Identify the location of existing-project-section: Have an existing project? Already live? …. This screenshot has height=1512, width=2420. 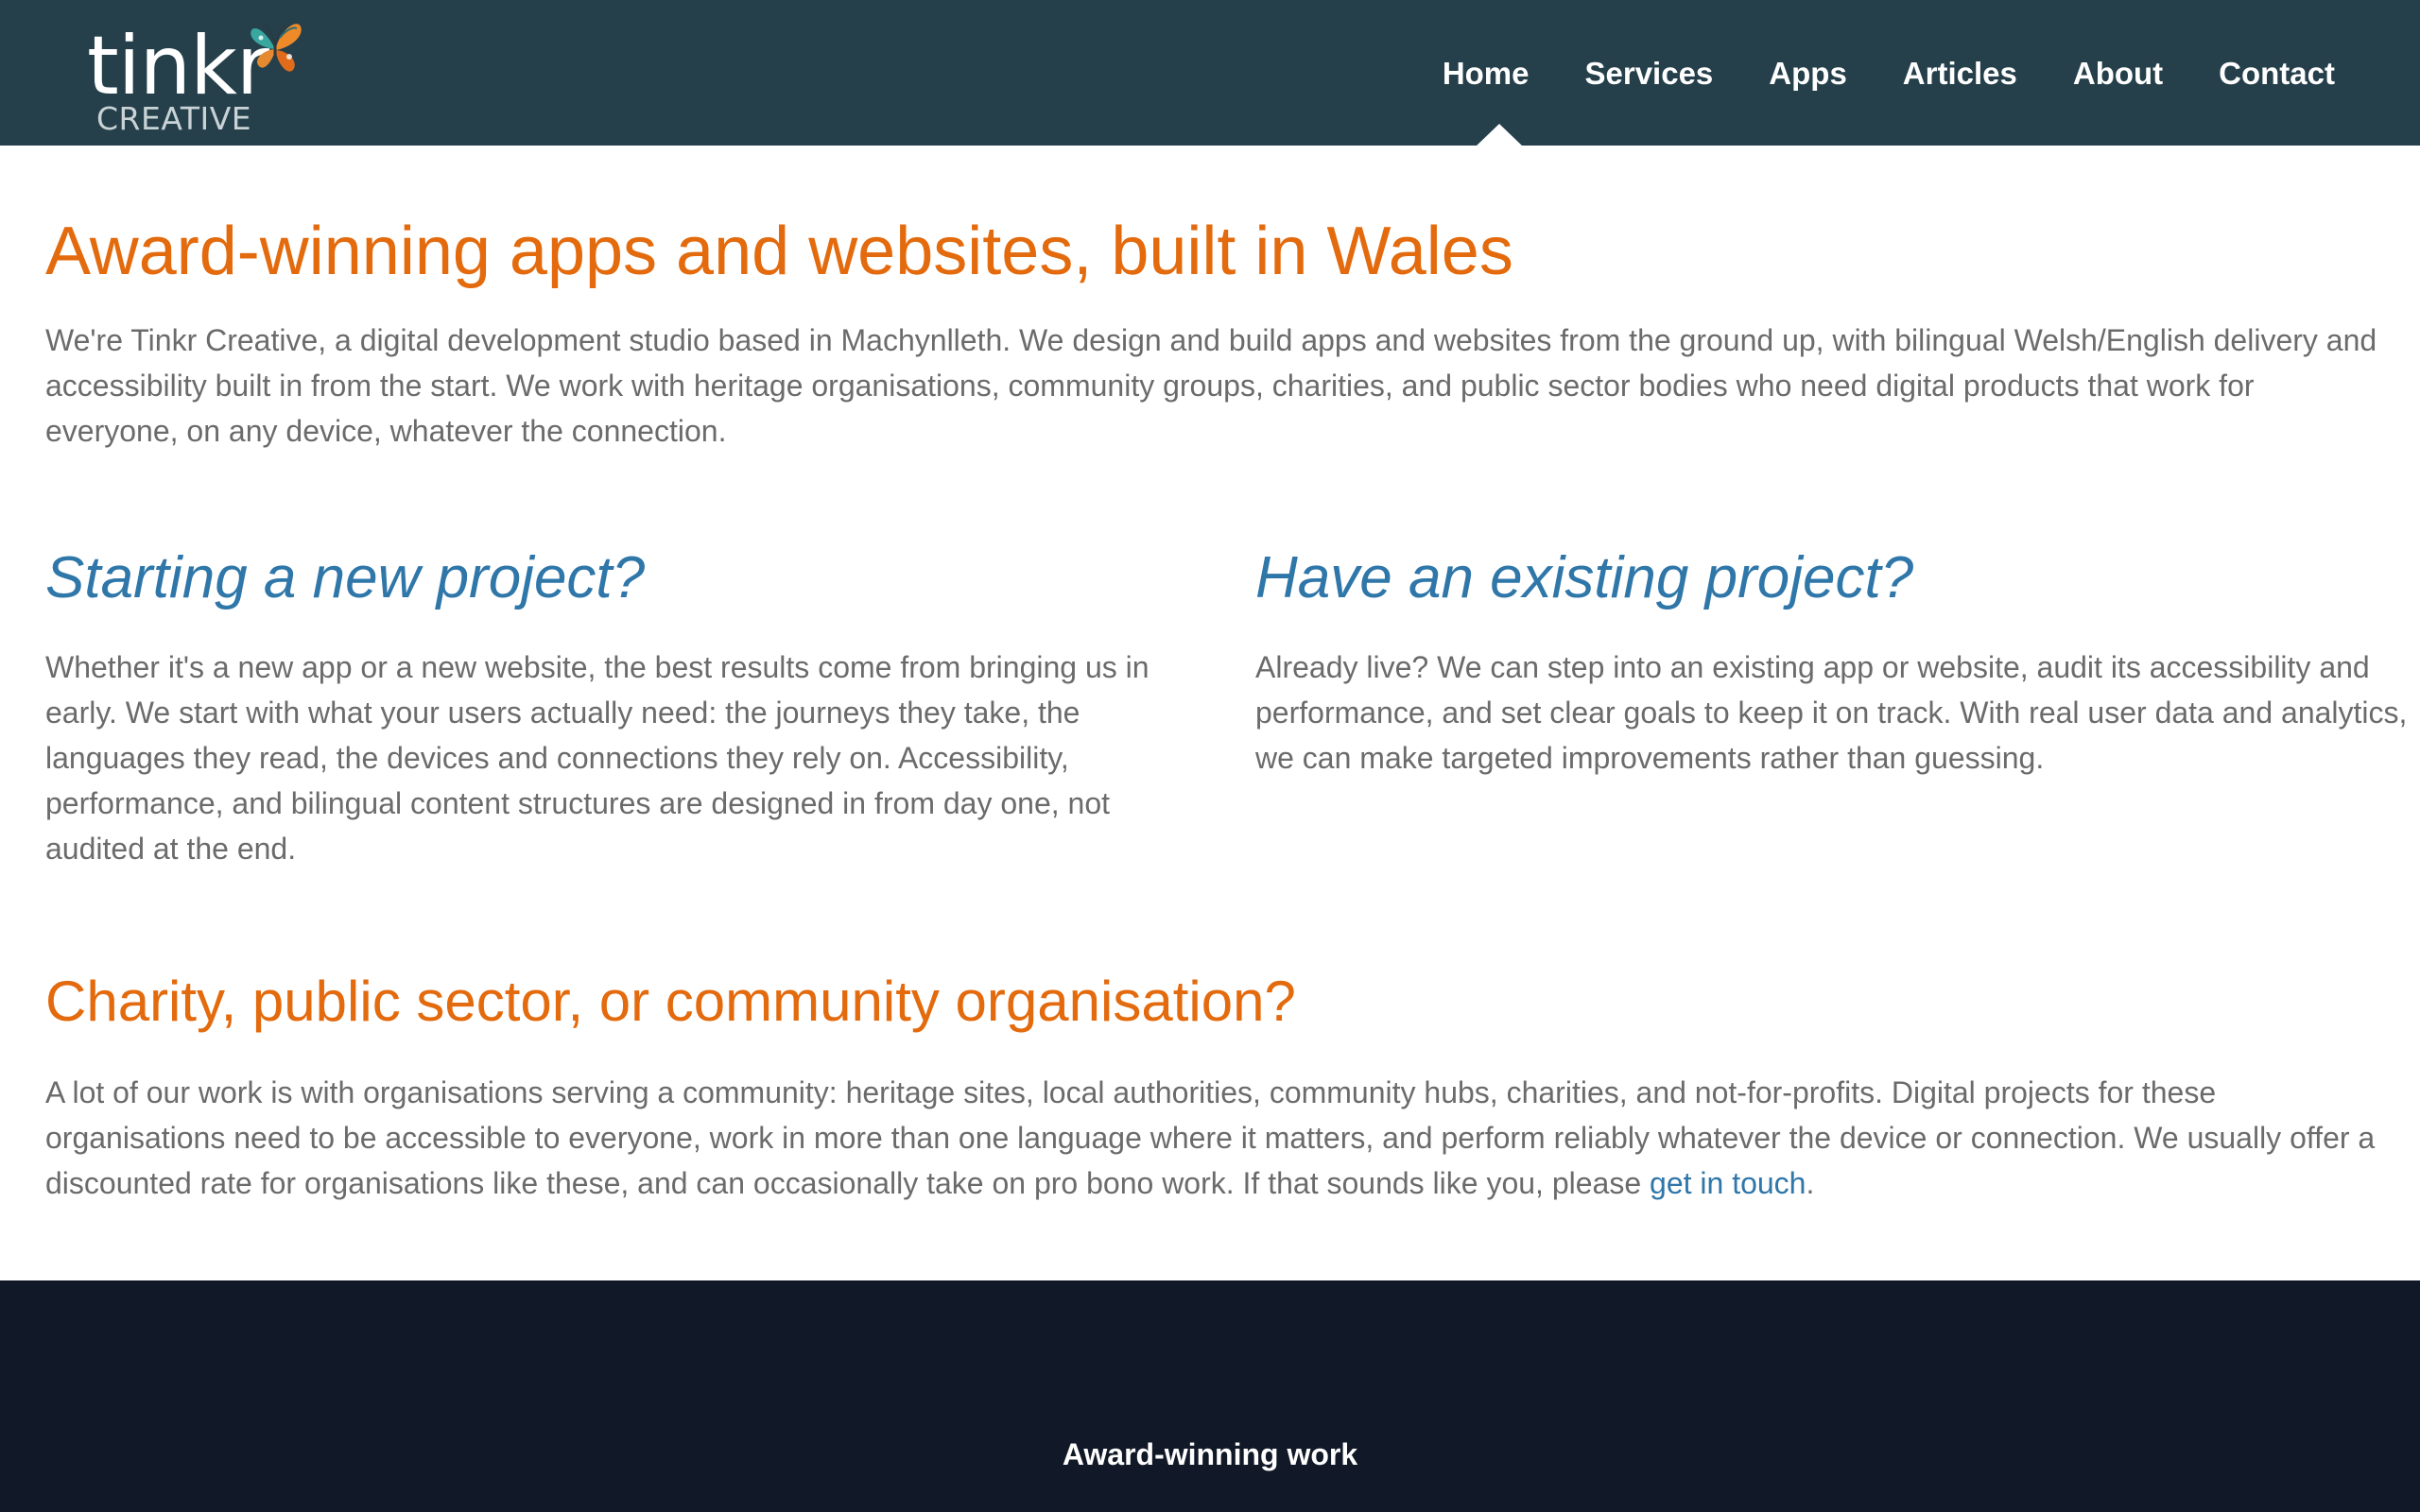
(1832, 661).